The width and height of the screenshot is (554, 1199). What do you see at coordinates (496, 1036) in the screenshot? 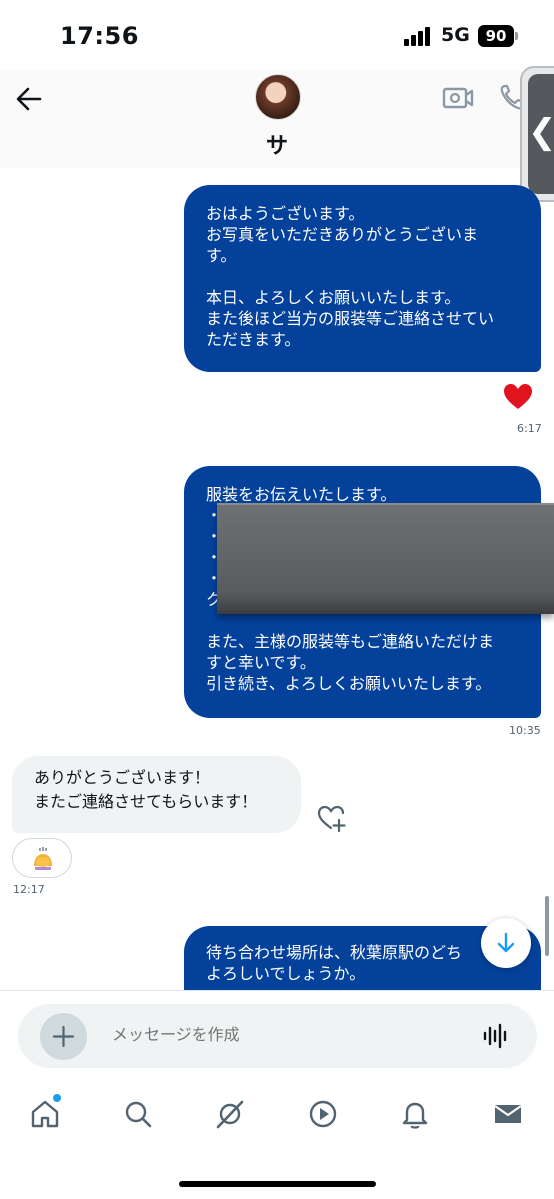
I see `voice-message-icon` at bounding box center [496, 1036].